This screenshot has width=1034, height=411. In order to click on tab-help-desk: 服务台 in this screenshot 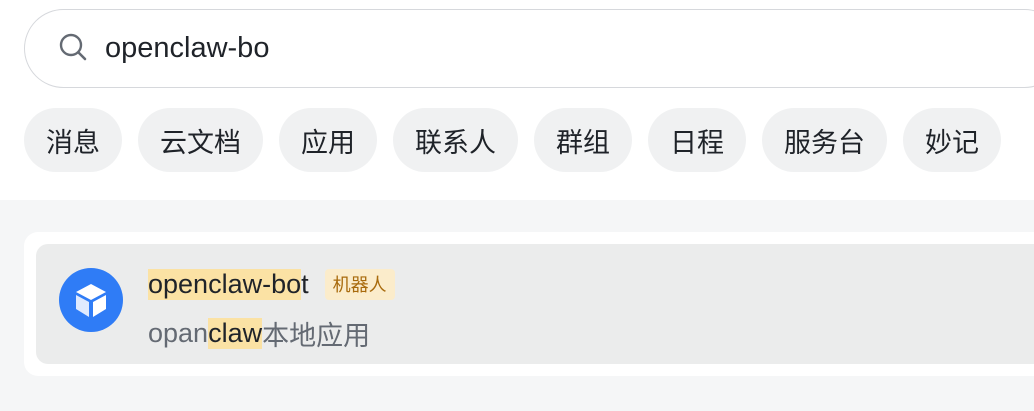, I will do `click(824, 140)`.